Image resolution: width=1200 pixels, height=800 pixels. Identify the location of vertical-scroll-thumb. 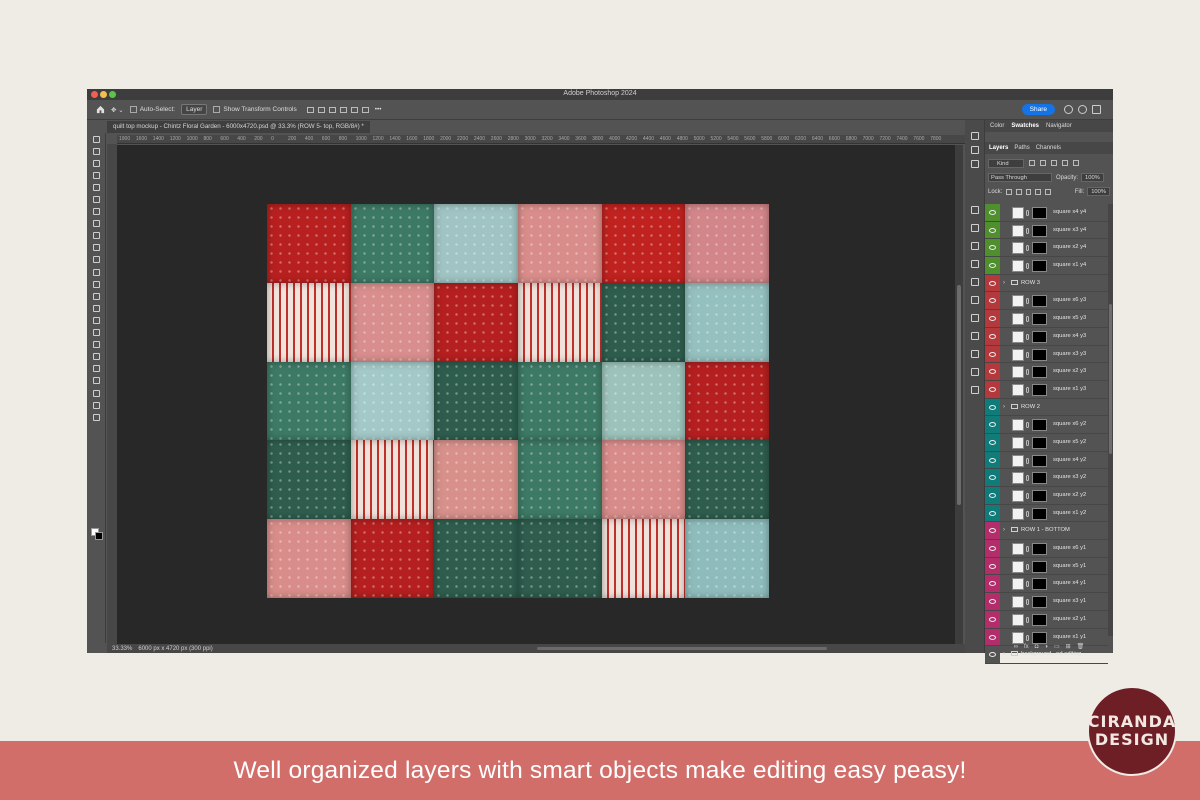
(959, 395).